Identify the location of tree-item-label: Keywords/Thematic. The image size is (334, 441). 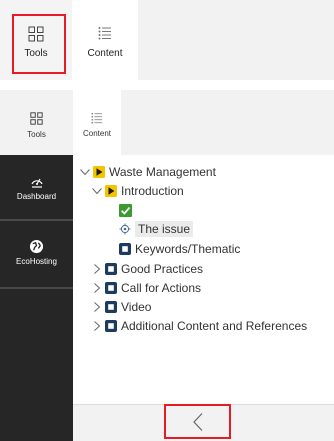
(188, 249).